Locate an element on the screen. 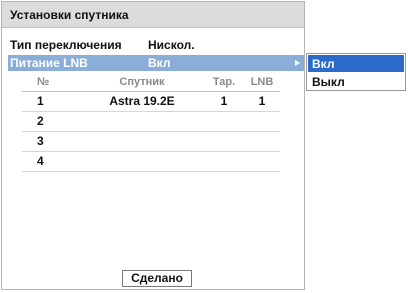 The image size is (408, 293). done-button: Сделано is located at coordinates (157, 278).